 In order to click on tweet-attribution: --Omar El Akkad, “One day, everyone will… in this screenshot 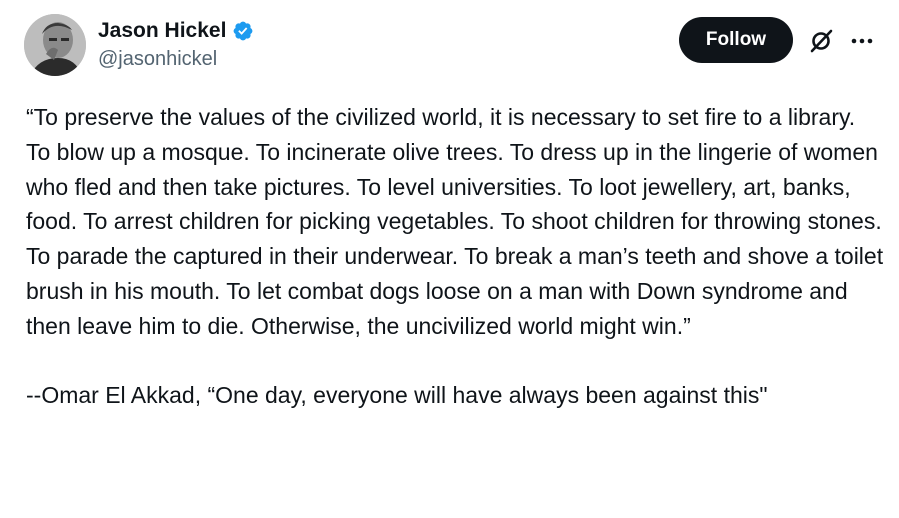, I will do `click(397, 395)`.